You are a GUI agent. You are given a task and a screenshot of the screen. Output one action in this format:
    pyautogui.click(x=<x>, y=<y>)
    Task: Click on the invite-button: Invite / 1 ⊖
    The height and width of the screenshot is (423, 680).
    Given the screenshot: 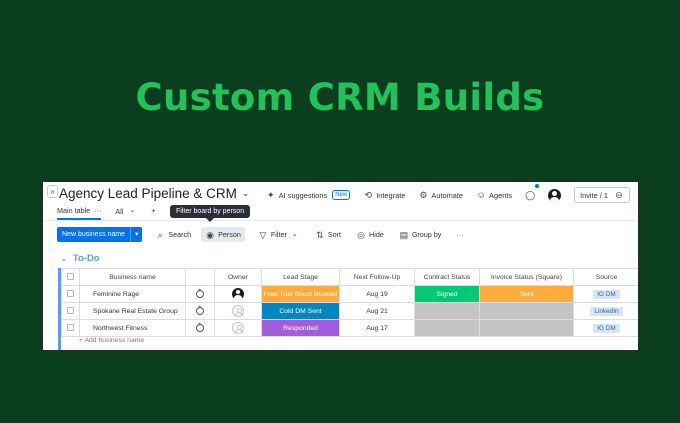 What is the action you would take?
    pyautogui.click(x=602, y=195)
    